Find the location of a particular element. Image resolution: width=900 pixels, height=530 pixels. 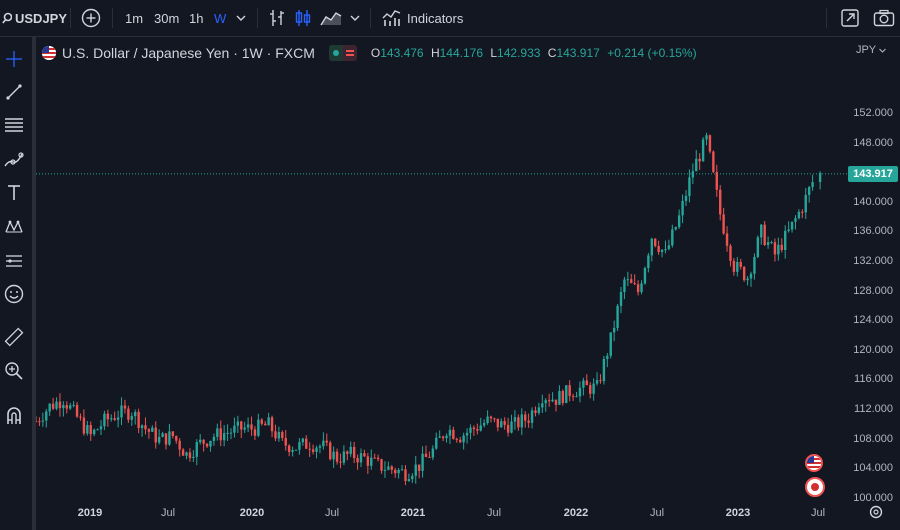

horizontal-lines-icon is located at coordinates (14, 125).